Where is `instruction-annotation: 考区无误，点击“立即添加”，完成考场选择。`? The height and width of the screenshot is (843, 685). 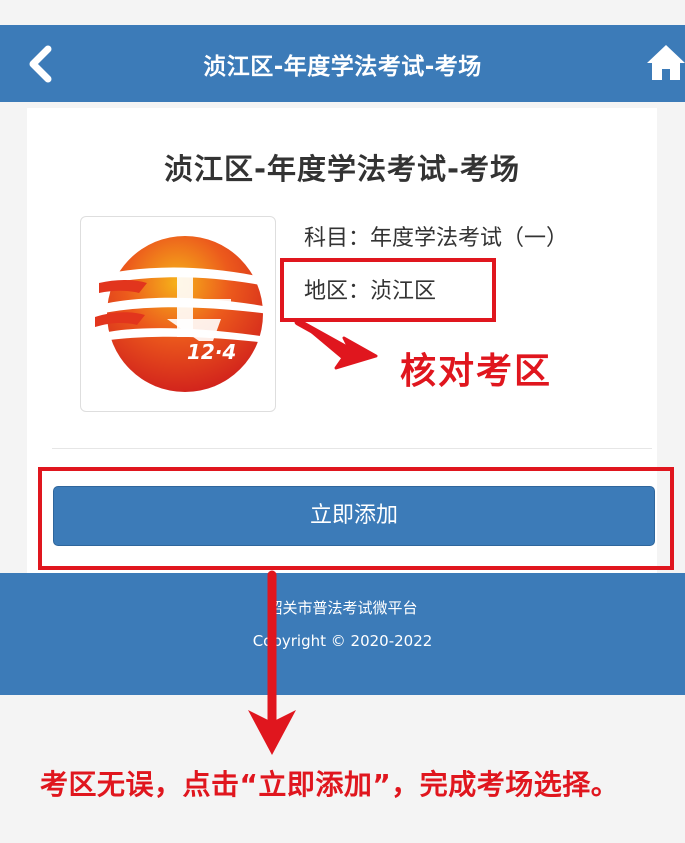
instruction-annotation: 考区无误，点击“立即添加”，完成考场选择。 is located at coordinates (330, 784).